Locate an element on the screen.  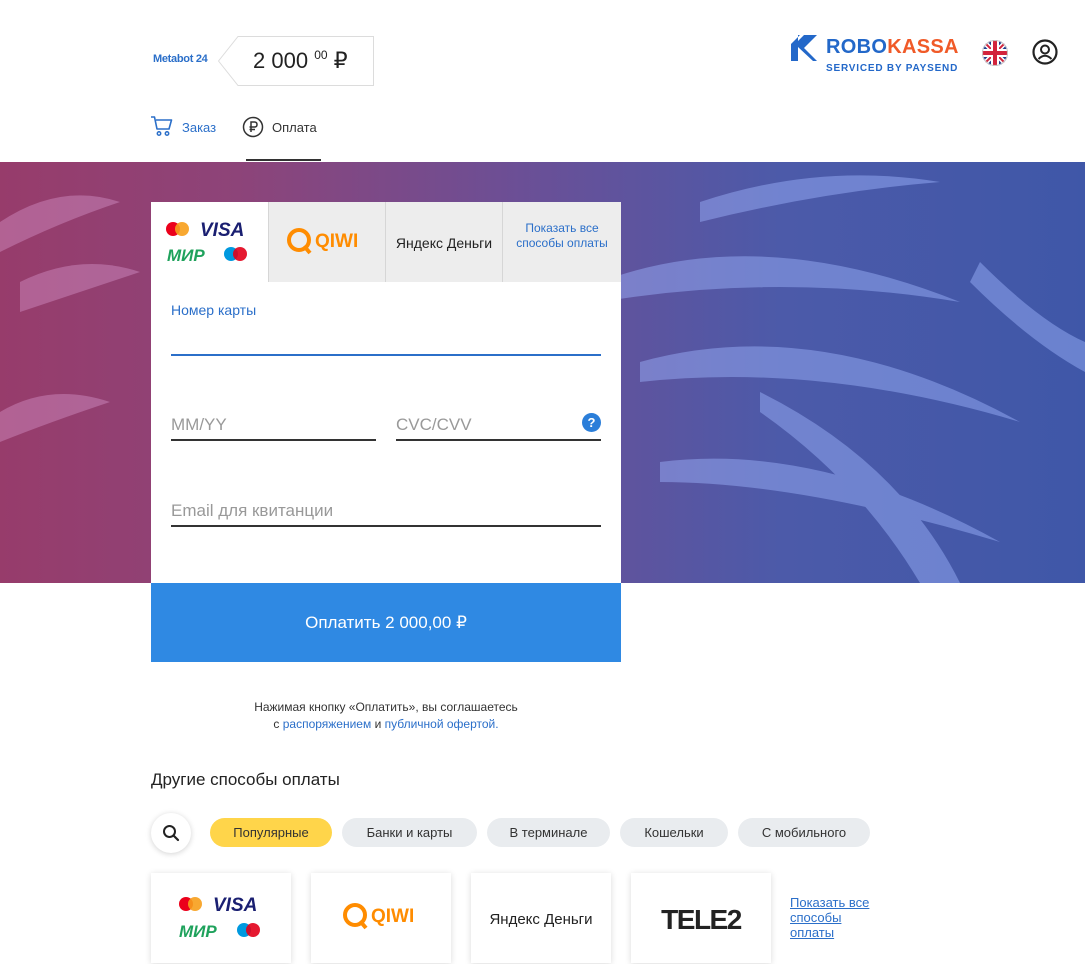
tile-yandex-text: Яндекс Деньги is located at coordinates (540, 919).